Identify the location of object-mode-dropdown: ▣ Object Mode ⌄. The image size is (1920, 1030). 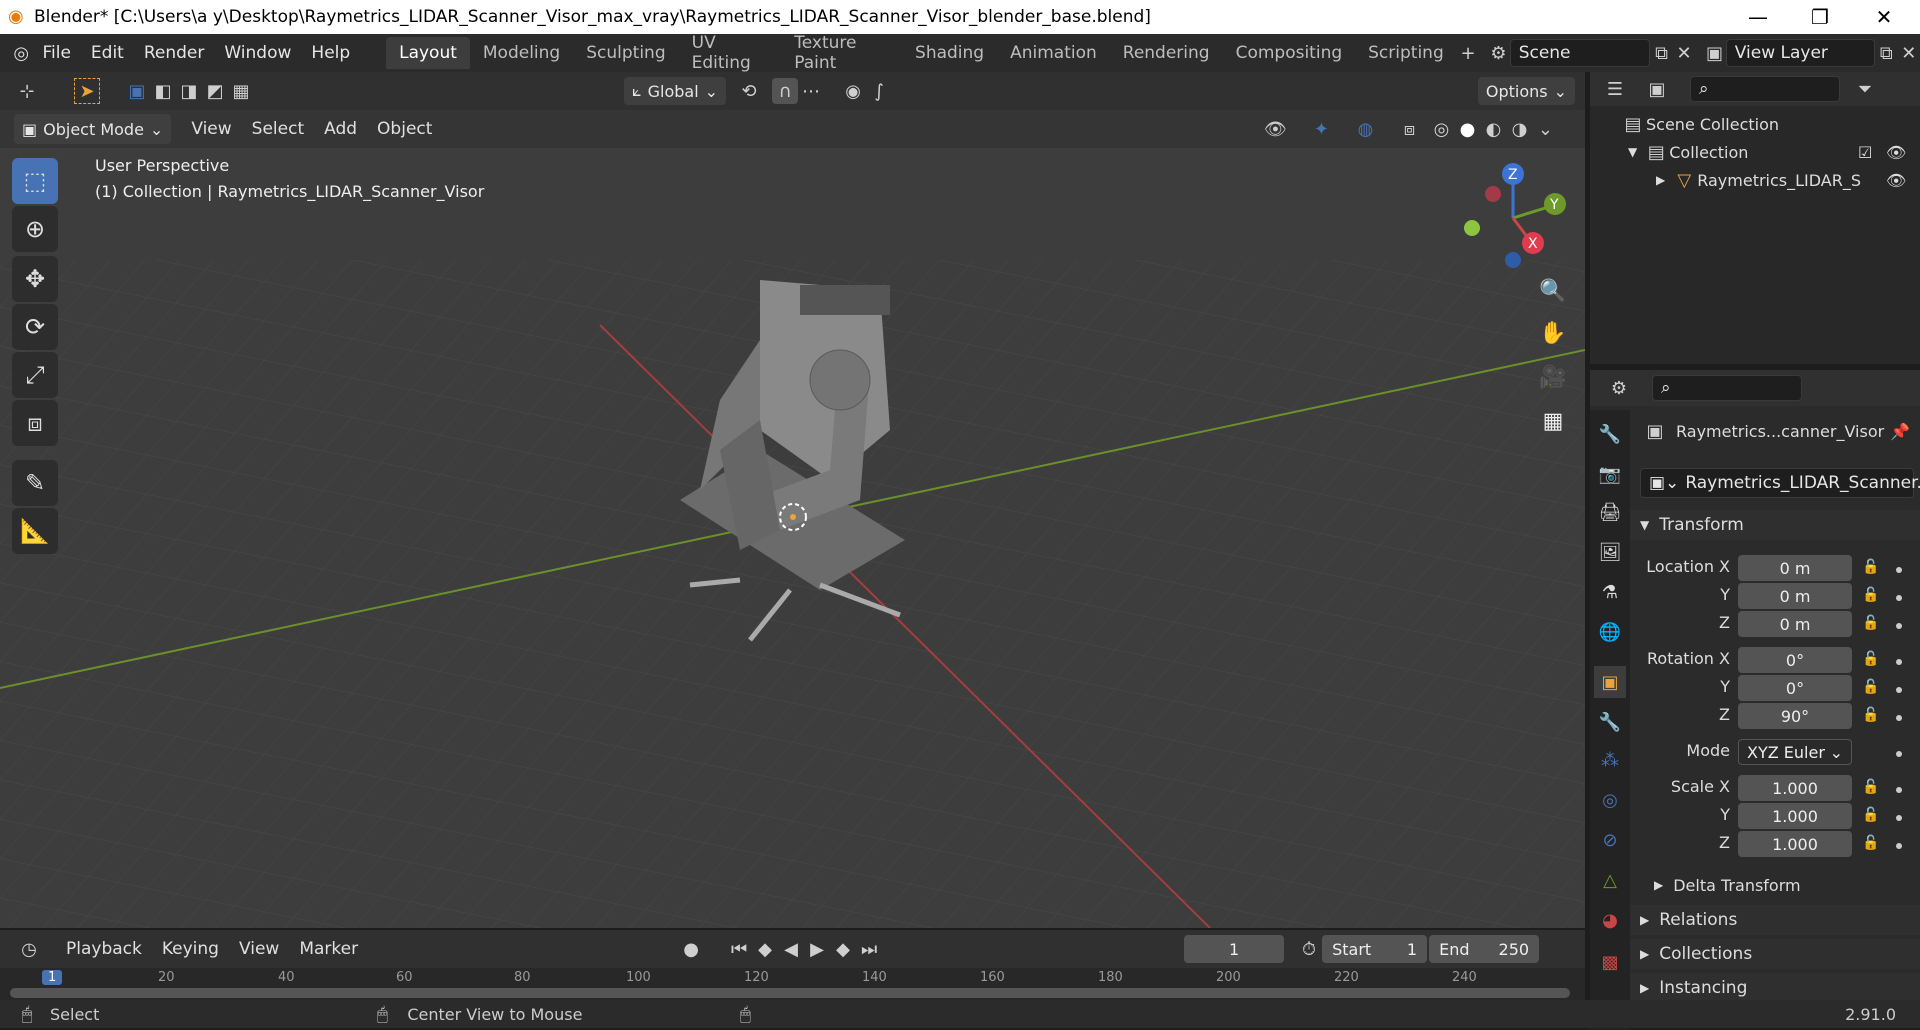
(93, 129).